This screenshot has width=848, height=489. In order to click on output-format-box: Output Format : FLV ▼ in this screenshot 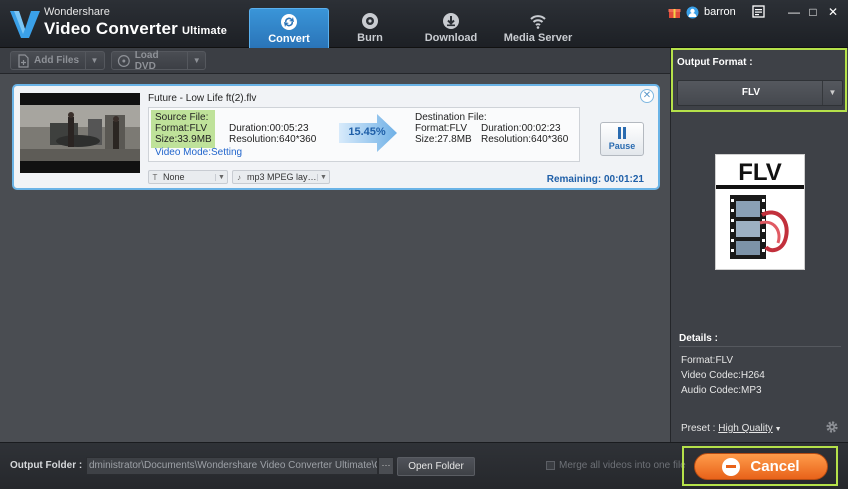, I will do `click(759, 80)`.